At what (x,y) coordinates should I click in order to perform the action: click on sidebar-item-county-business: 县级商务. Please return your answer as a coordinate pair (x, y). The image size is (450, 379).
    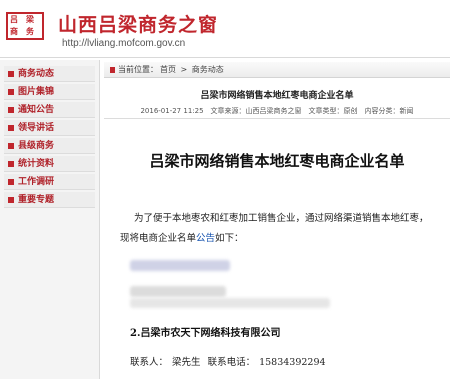
    Looking at the image, I should click on (49, 146).